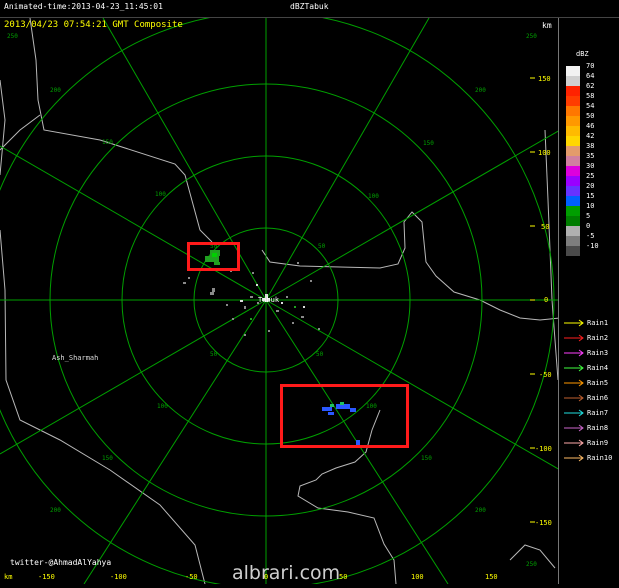 The width and height of the screenshot is (619, 588). I want to click on product-name-label: dBZTabuk, so click(309, 6).